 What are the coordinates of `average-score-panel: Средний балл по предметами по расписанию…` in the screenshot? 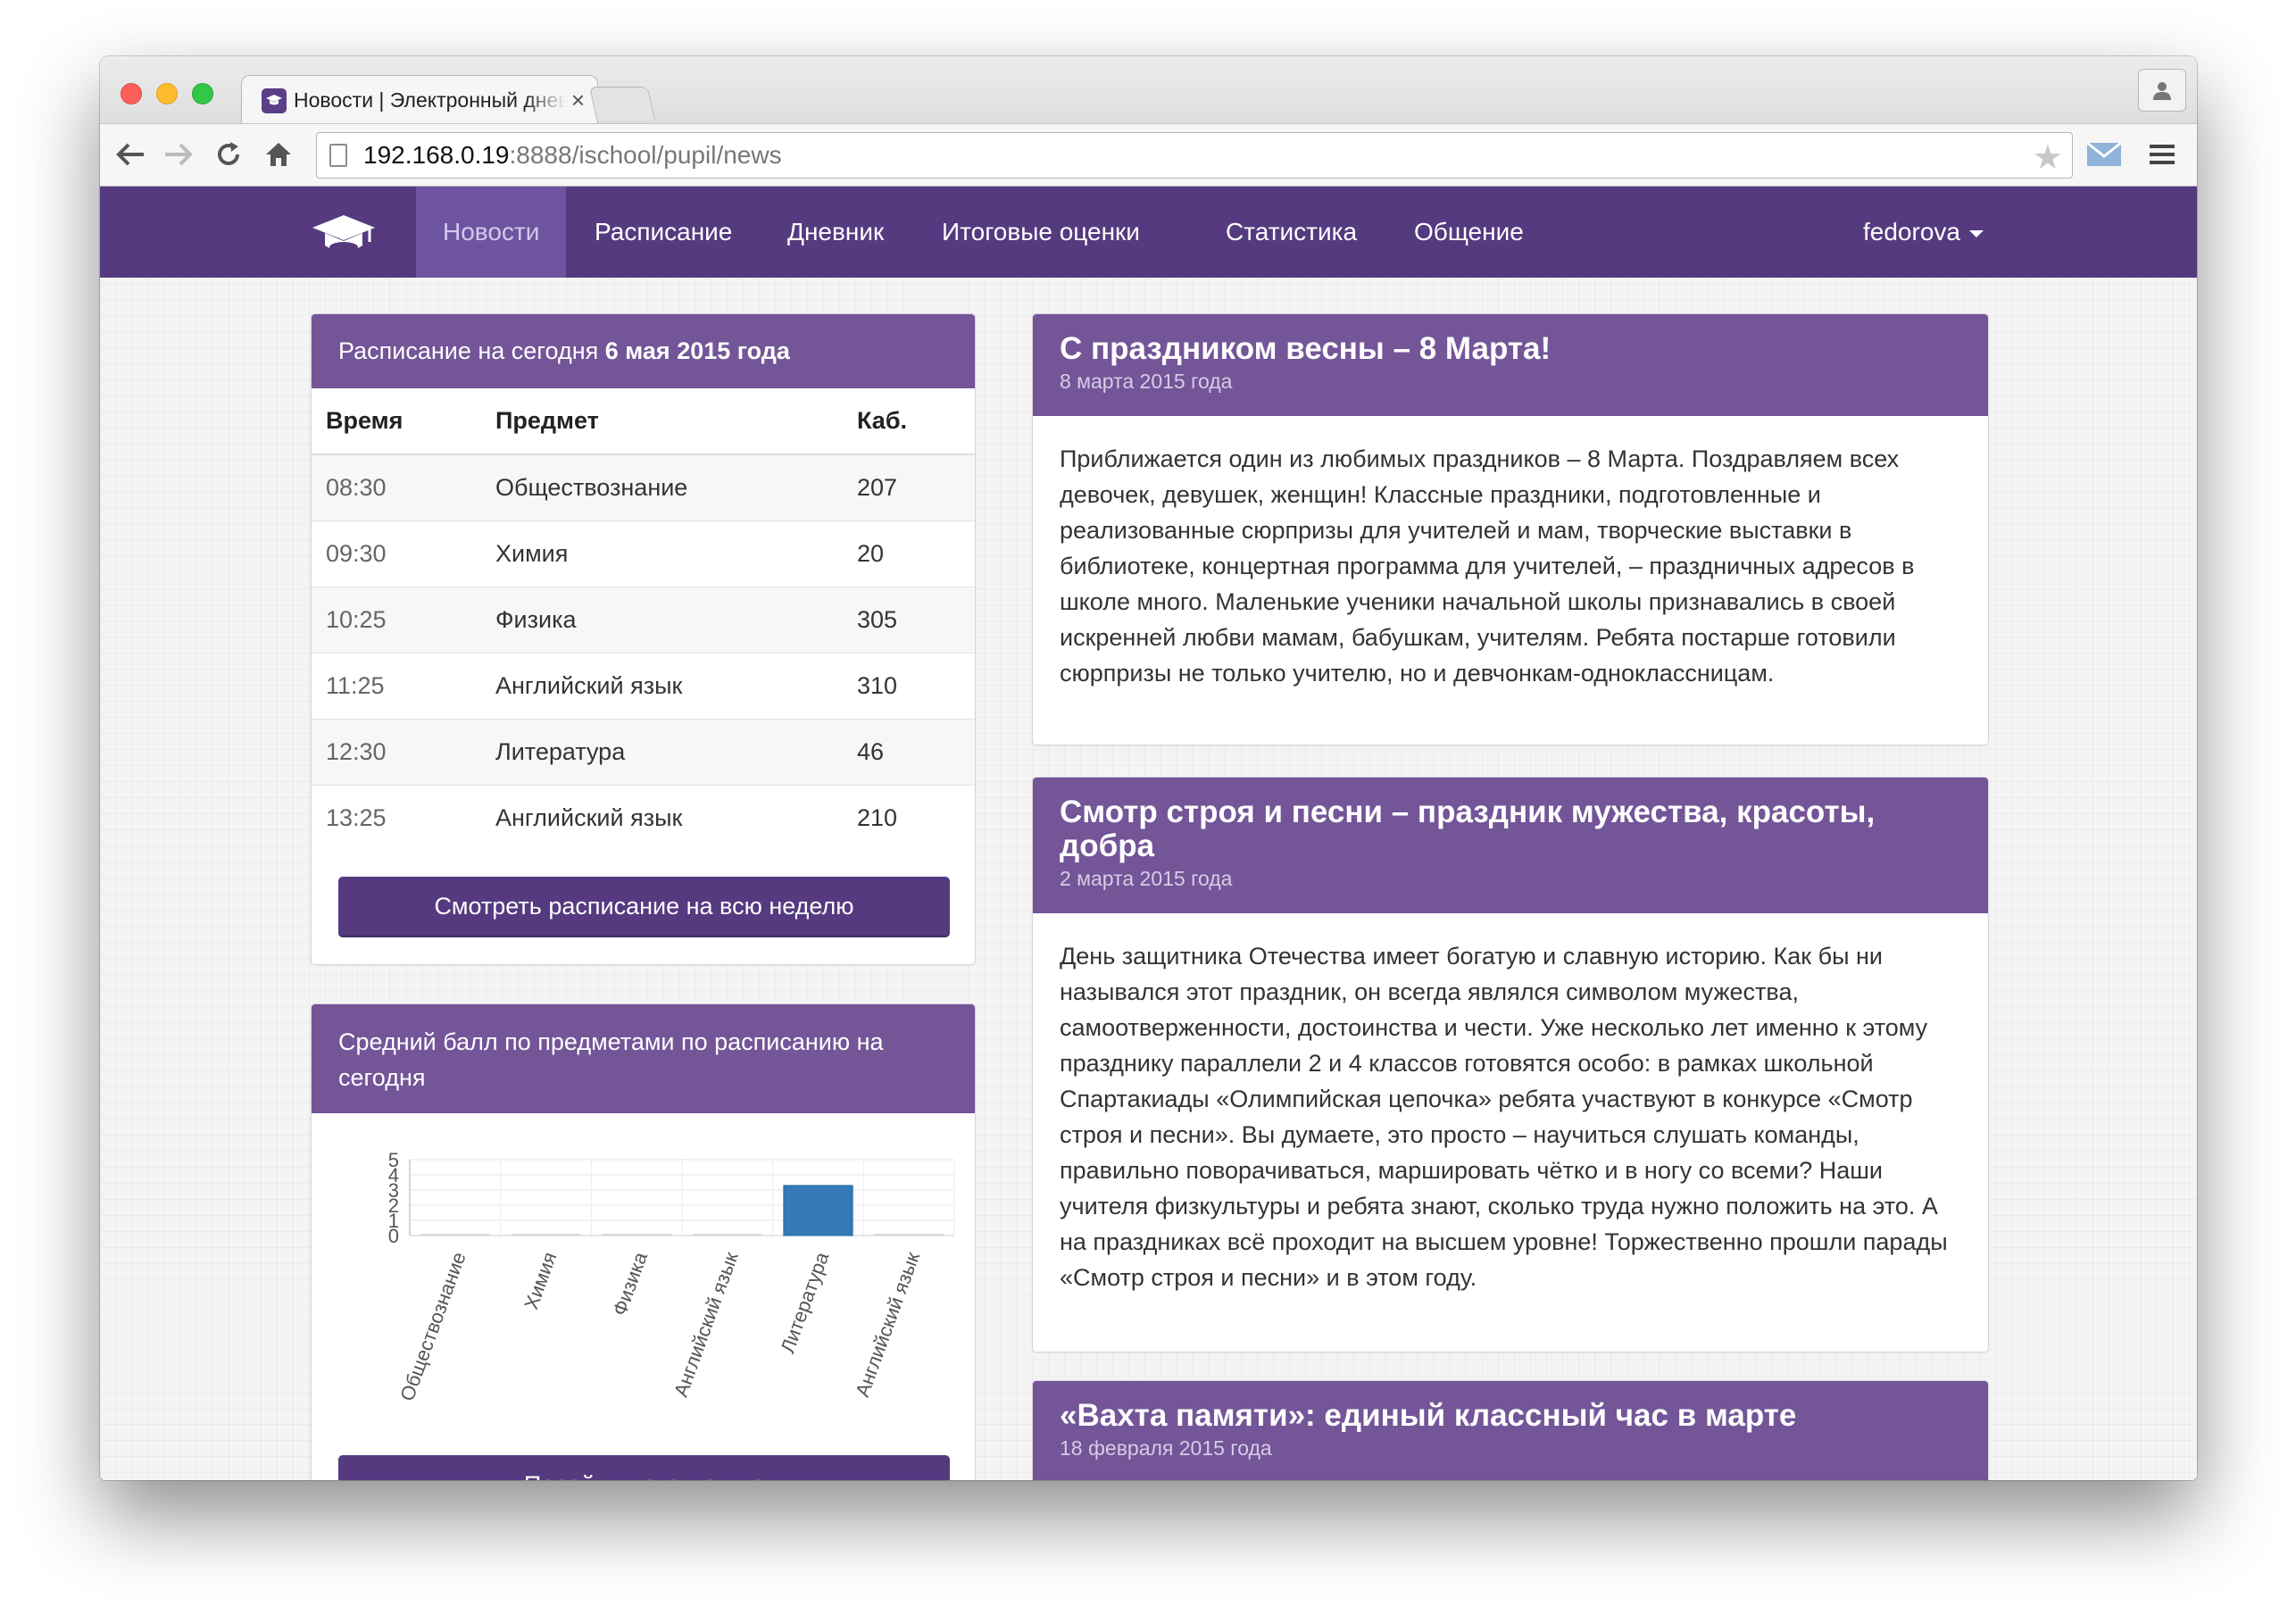 It's located at (643, 1241).